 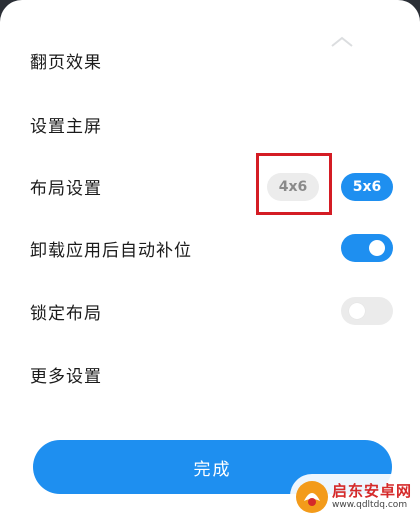 I want to click on row-label: 更多设置, so click(x=66, y=376).